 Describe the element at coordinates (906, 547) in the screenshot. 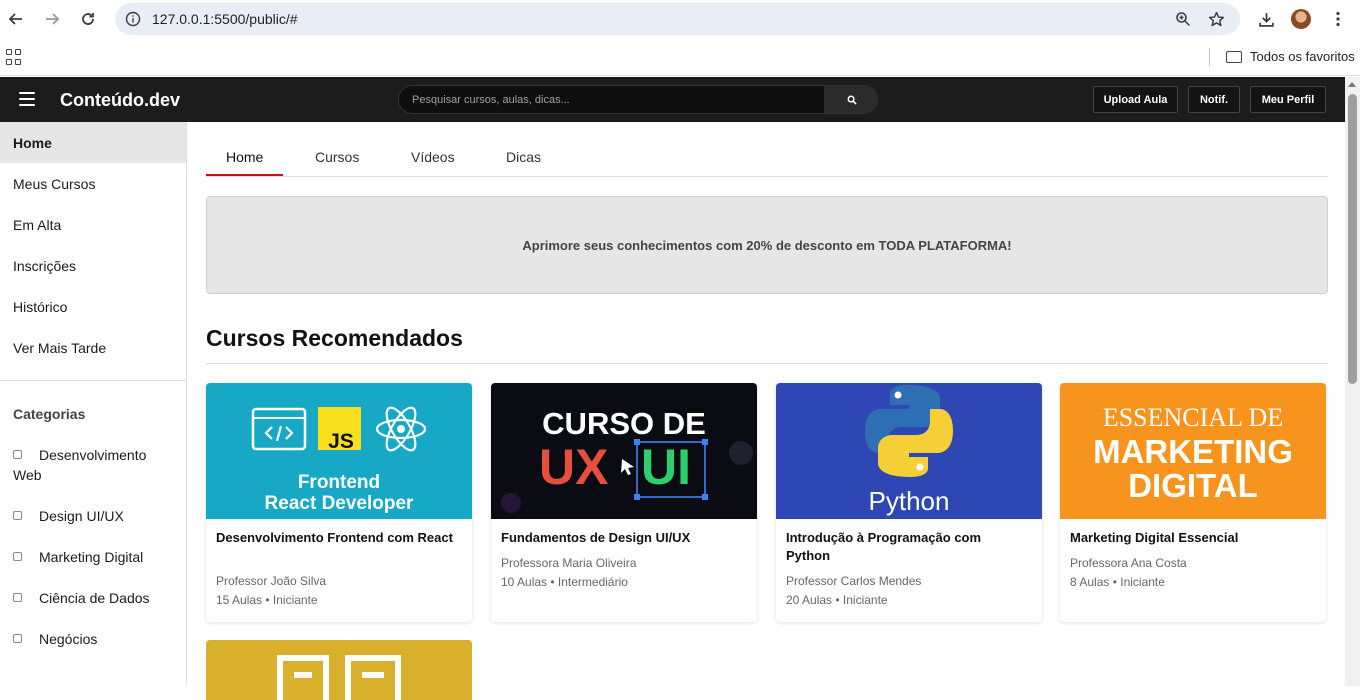

I see `course-title: Introdução à Programação com Python` at that location.